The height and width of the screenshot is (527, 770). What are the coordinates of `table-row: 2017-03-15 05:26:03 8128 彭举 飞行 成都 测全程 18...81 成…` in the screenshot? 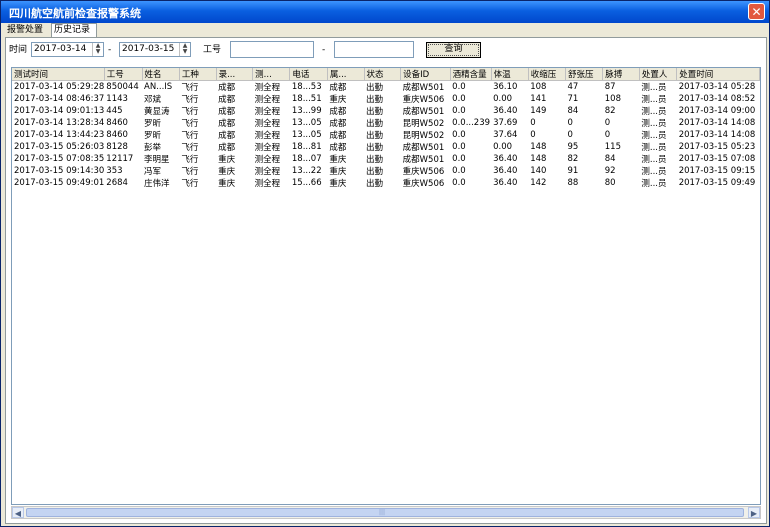 It's located at (386, 147).